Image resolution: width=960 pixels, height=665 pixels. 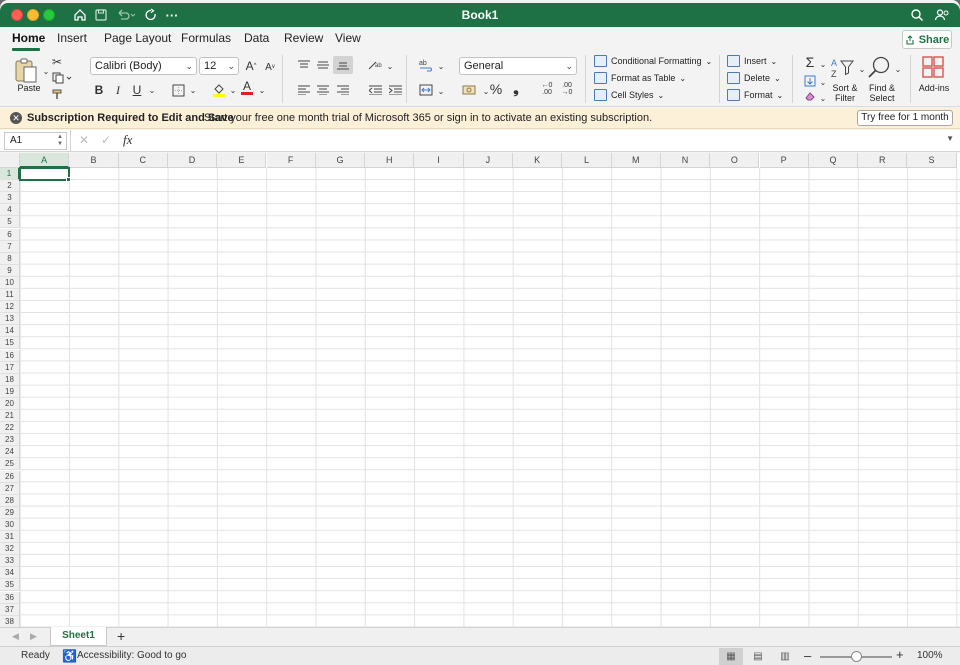 What do you see at coordinates (10, 609) in the screenshot?
I see `row-header: 37` at bounding box center [10, 609].